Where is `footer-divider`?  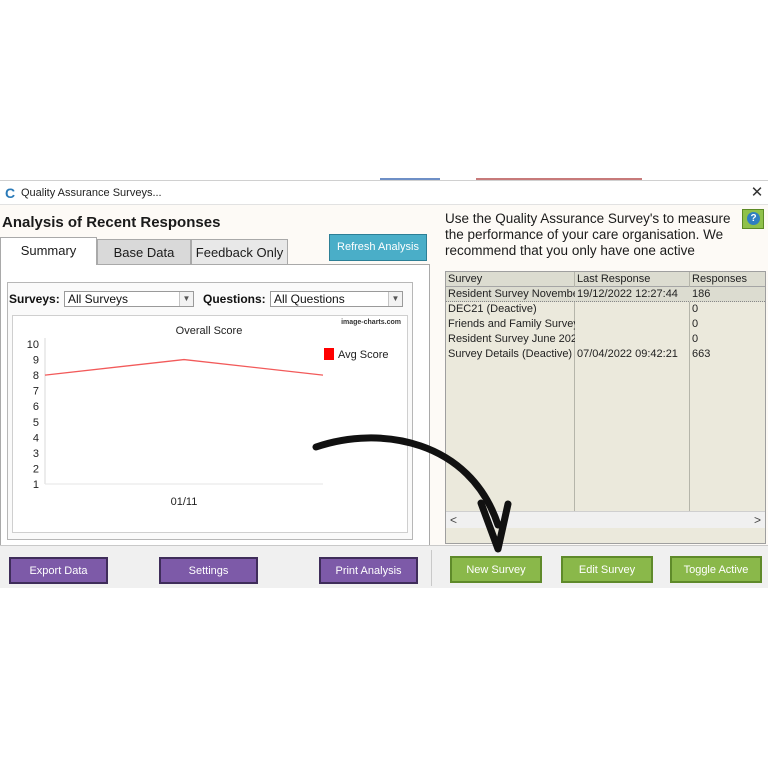 footer-divider is located at coordinates (431, 568).